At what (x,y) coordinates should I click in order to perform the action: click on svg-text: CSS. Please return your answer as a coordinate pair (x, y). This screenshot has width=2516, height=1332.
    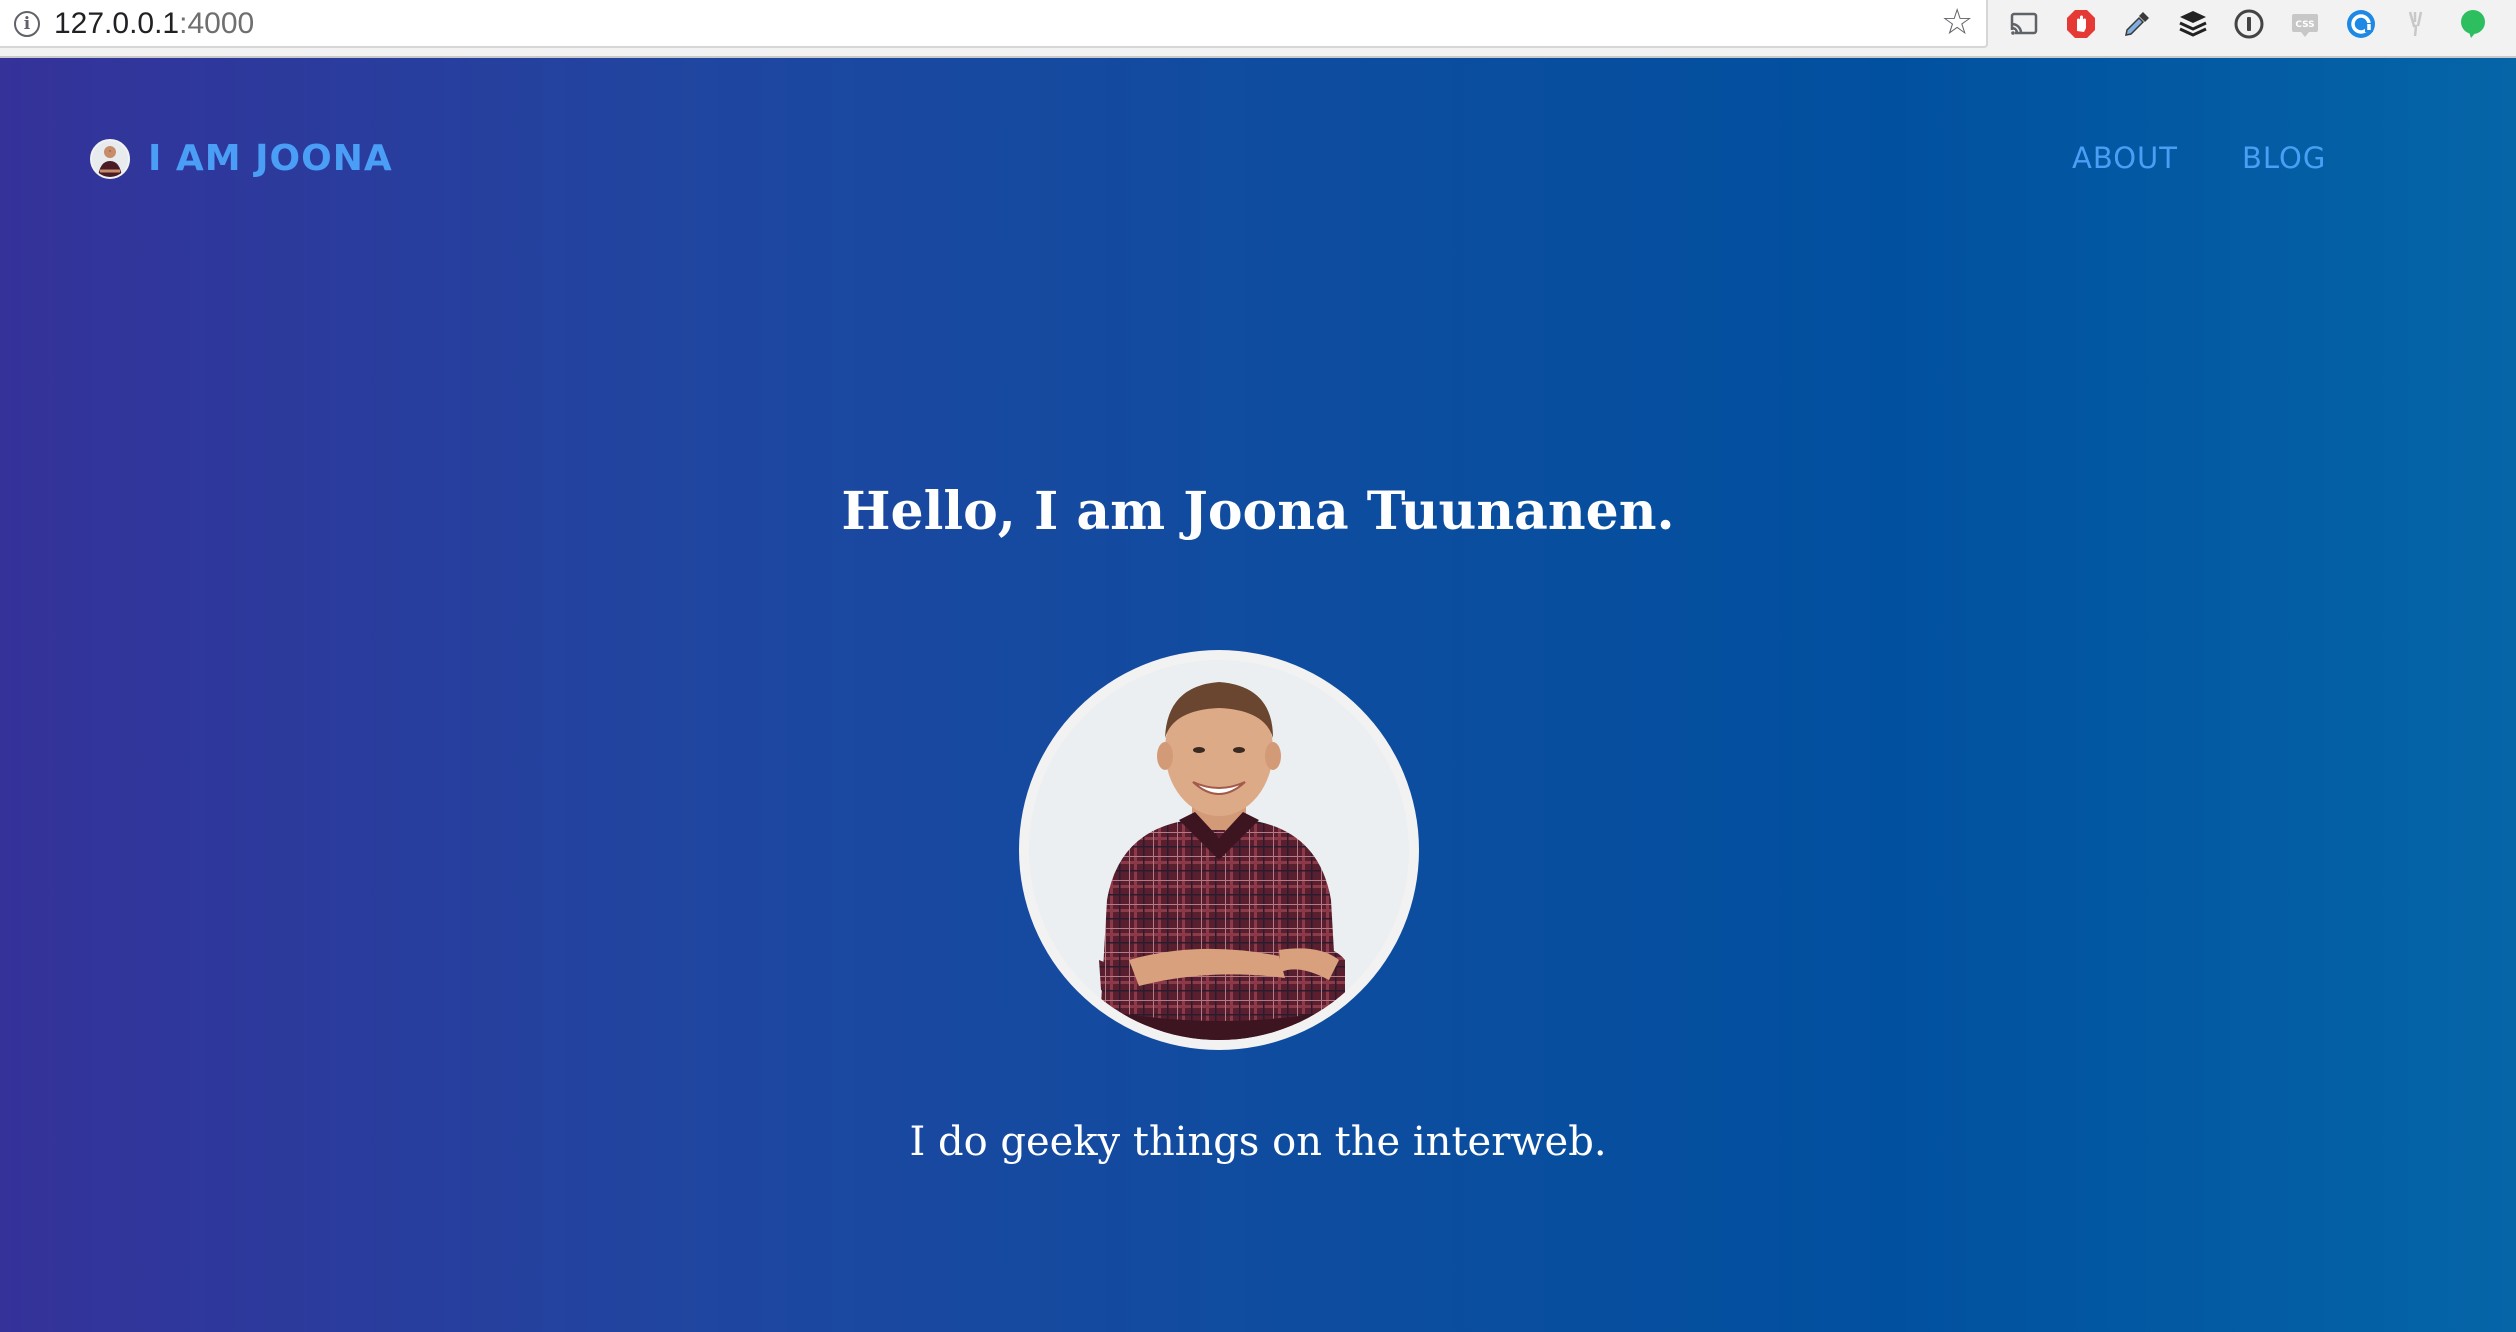
    Looking at the image, I should click on (2304, 25).